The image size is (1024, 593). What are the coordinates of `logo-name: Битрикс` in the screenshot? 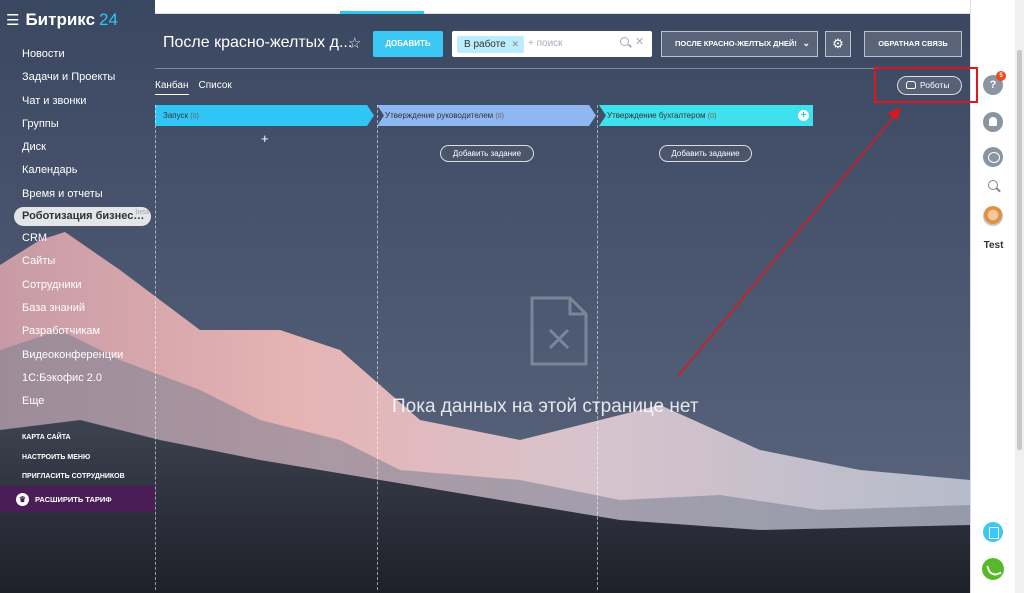 It's located at (60, 19).